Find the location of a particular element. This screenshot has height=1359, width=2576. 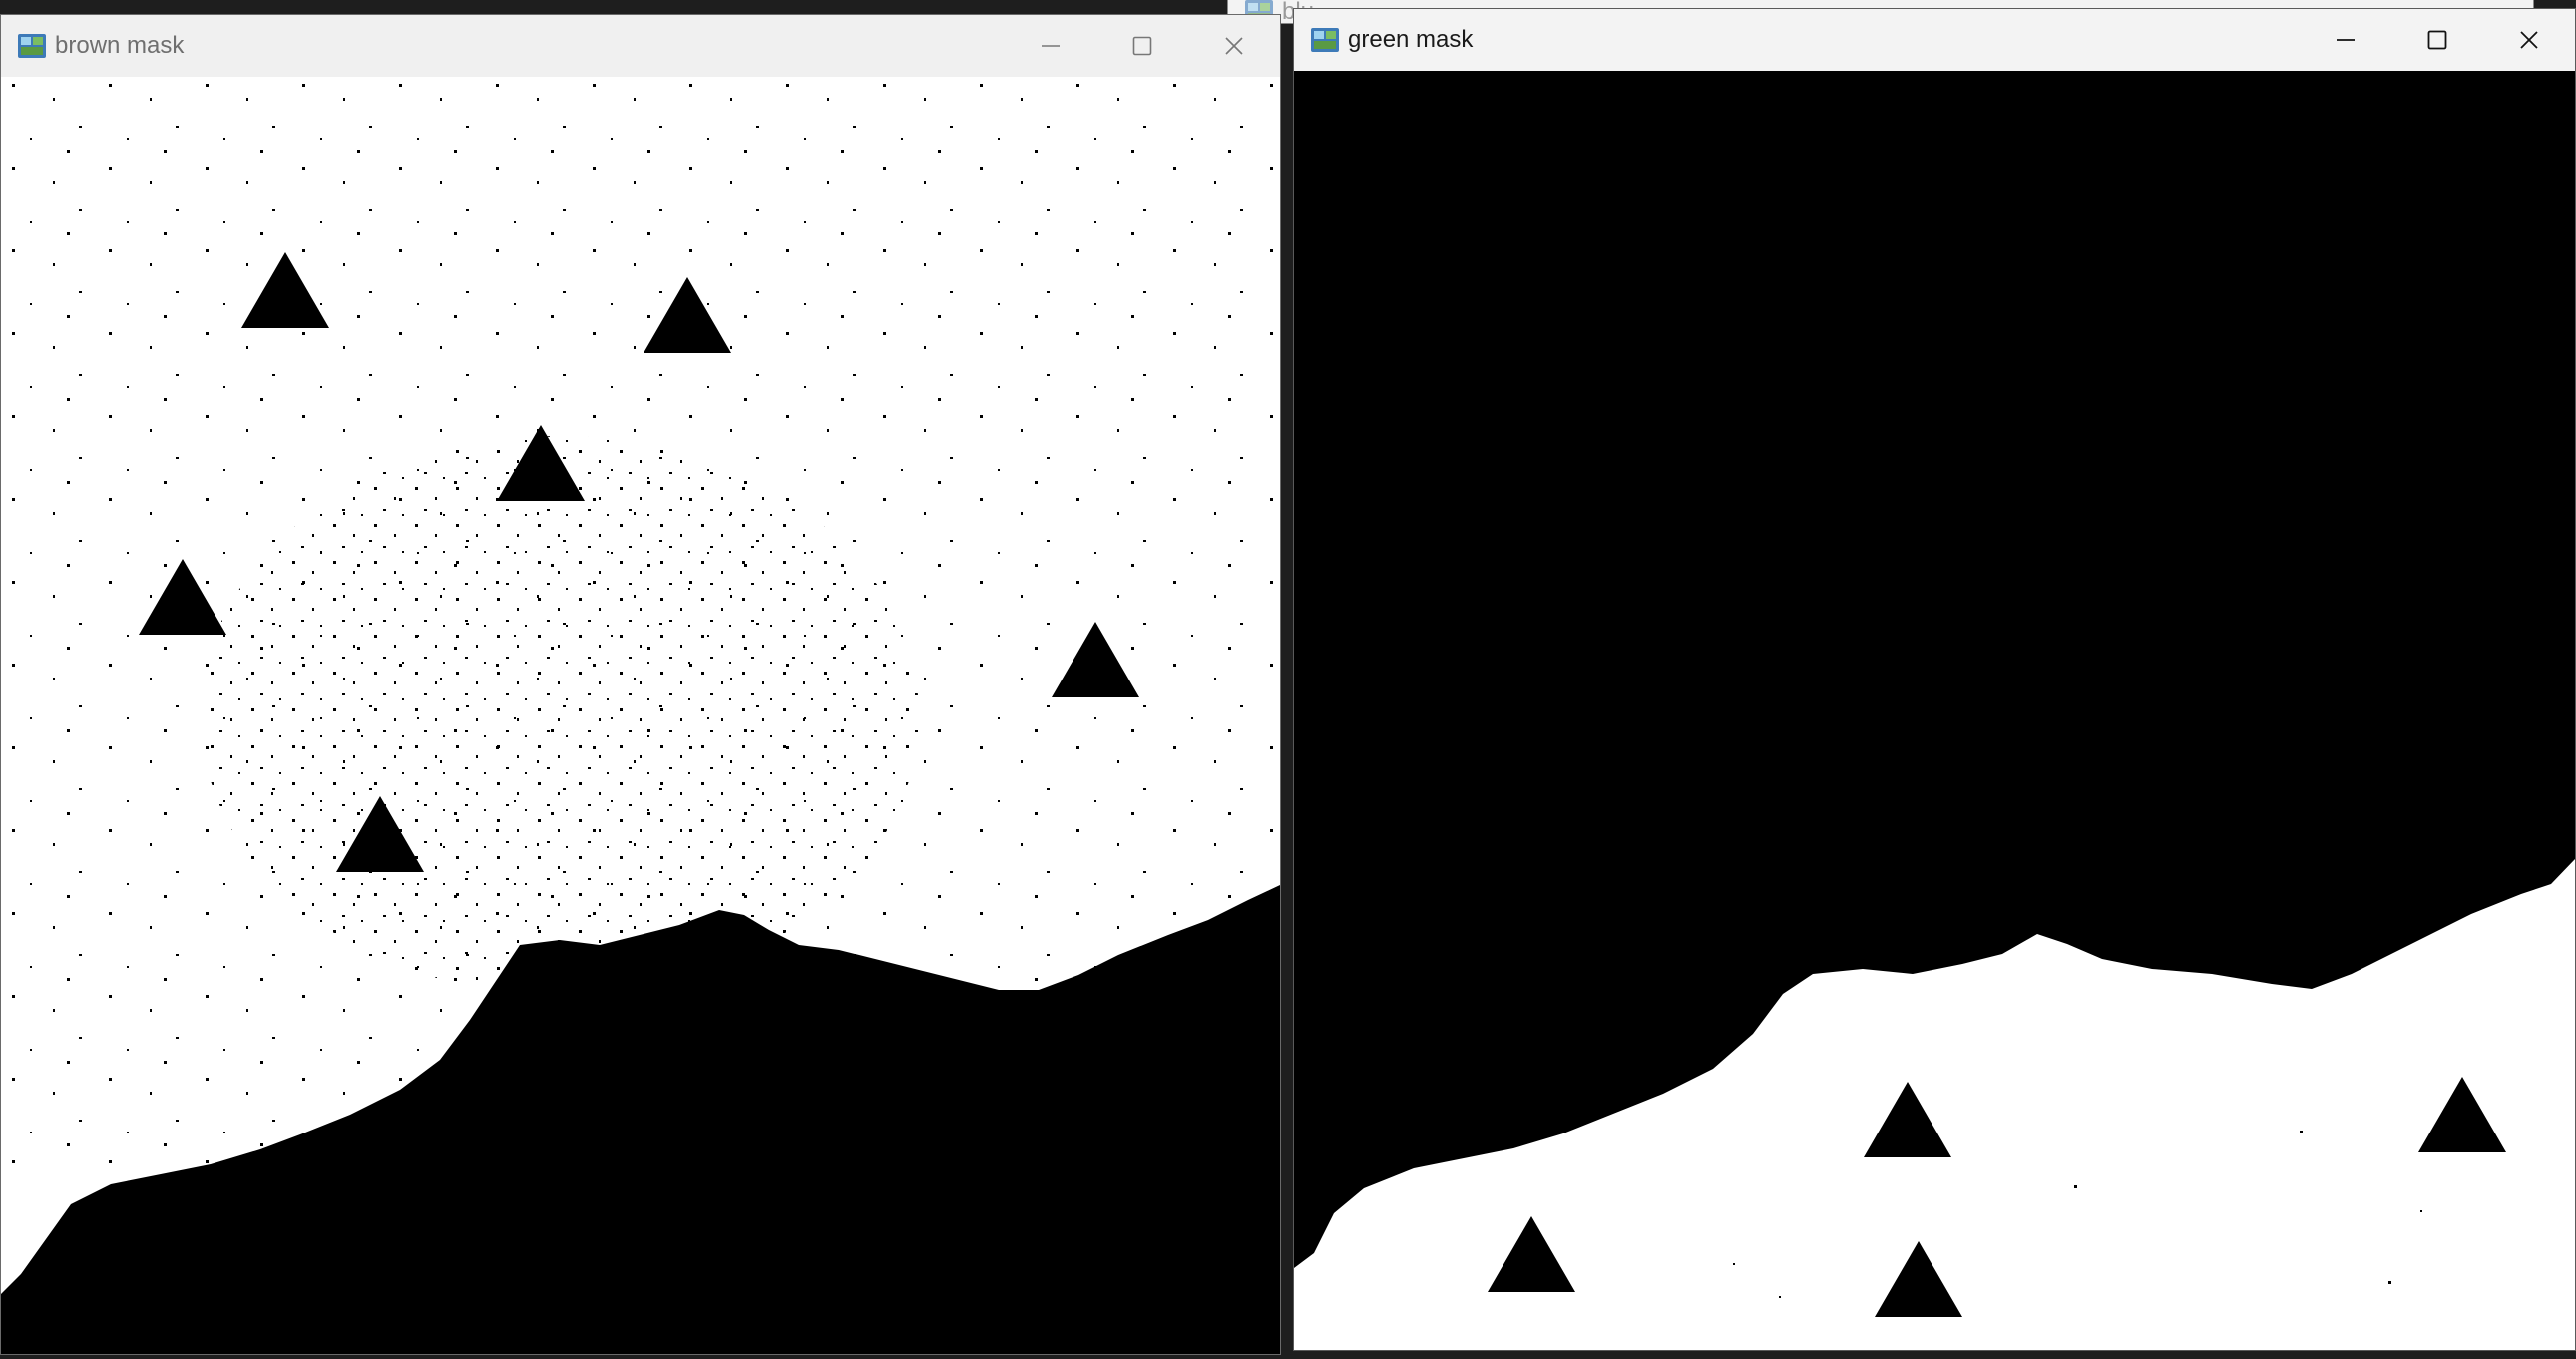

brown-mask-titlebar: brown mask is located at coordinates (640, 46).